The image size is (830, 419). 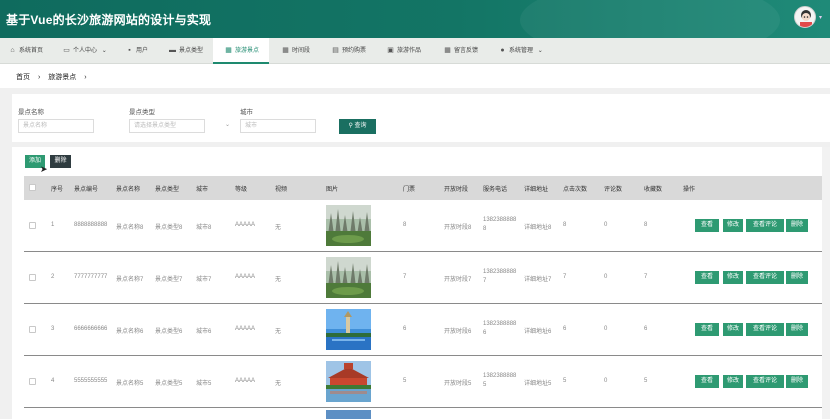 What do you see at coordinates (53, 329) in the screenshot?
I see `cell-index: 3` at bounding box center [53, 329].